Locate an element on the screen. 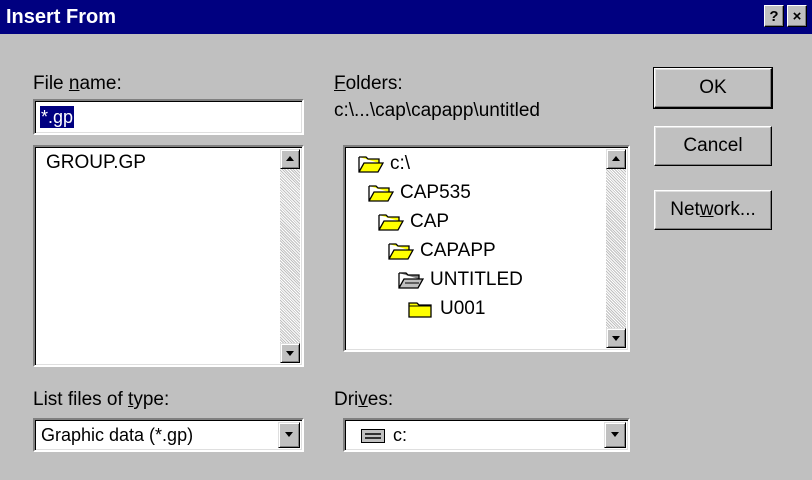  cancel-button: Cancel is located at coordinates (713, 146).